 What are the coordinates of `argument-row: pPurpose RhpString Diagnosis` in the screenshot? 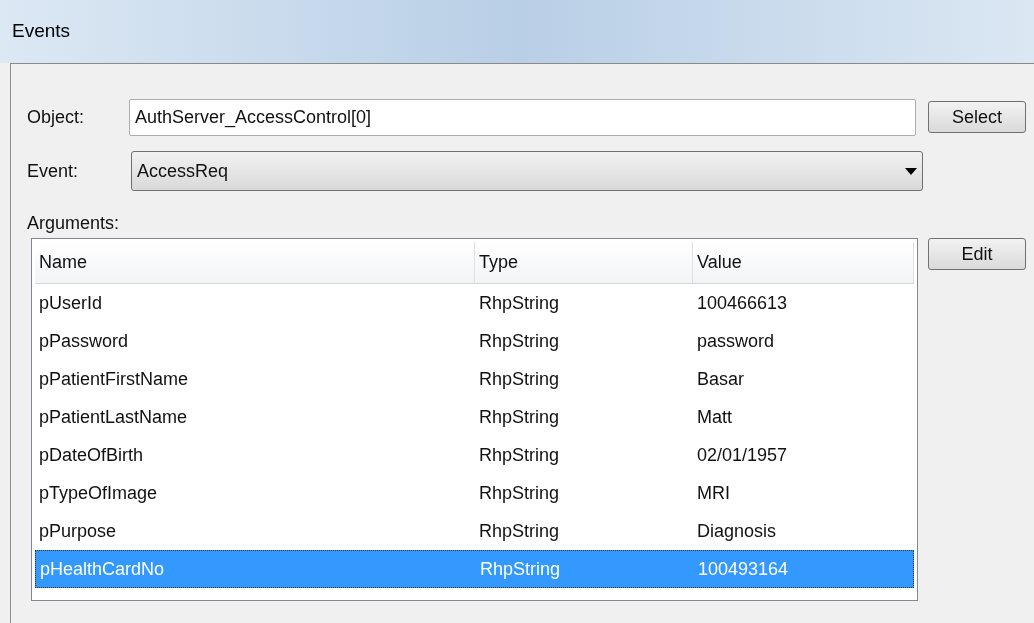 It's located at (475, 531).